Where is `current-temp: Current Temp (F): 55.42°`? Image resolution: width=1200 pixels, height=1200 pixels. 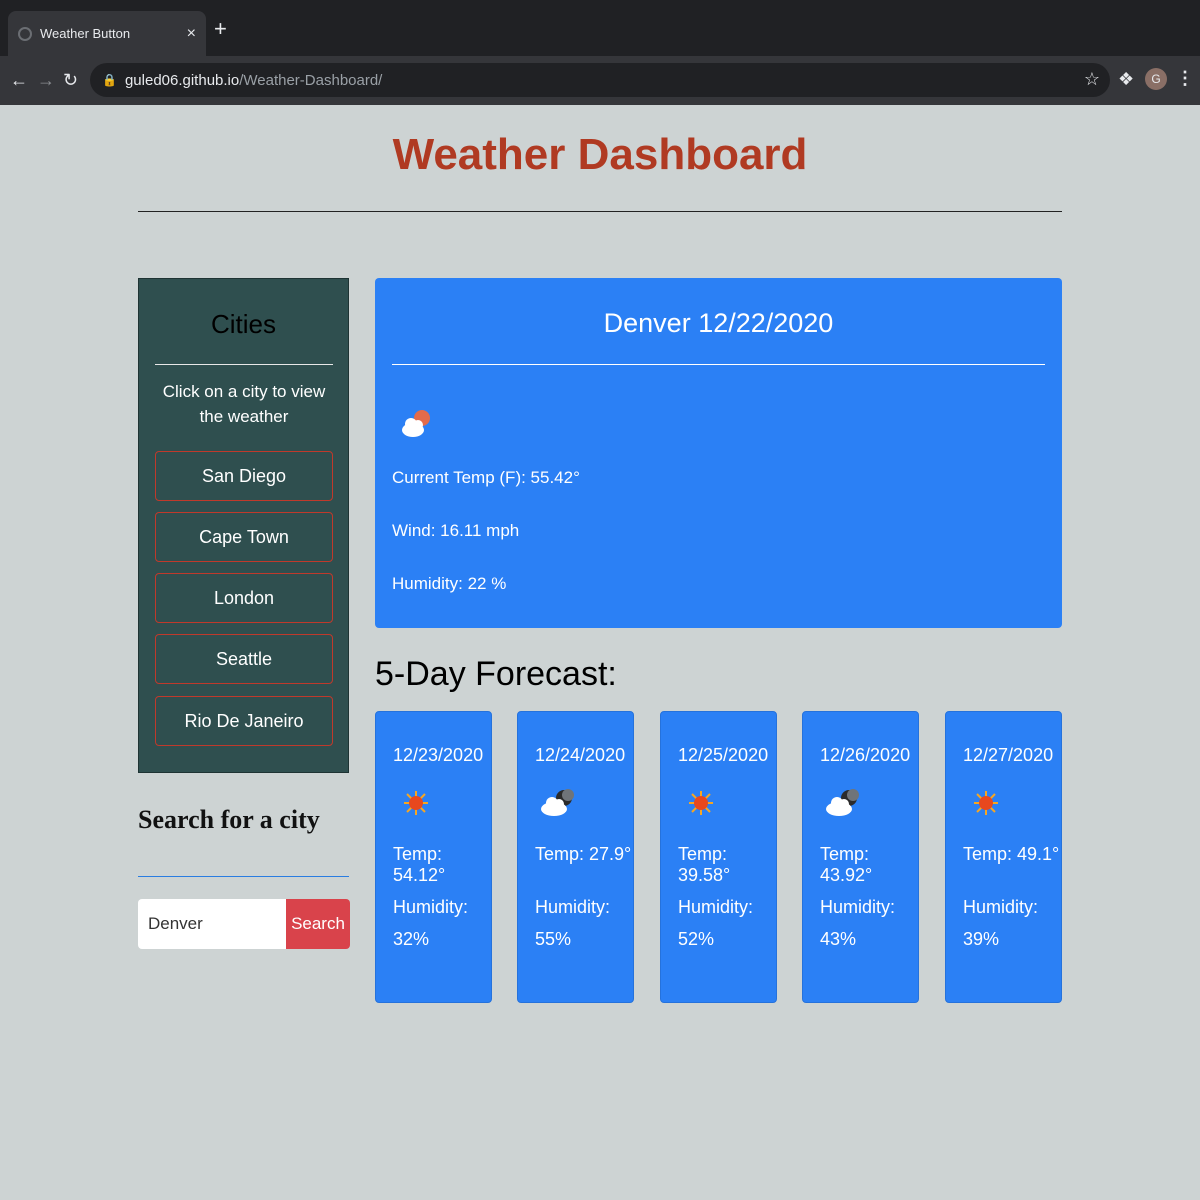
current-temp: Current Temp (F): 55.42° is located at coordinates (486, 477).